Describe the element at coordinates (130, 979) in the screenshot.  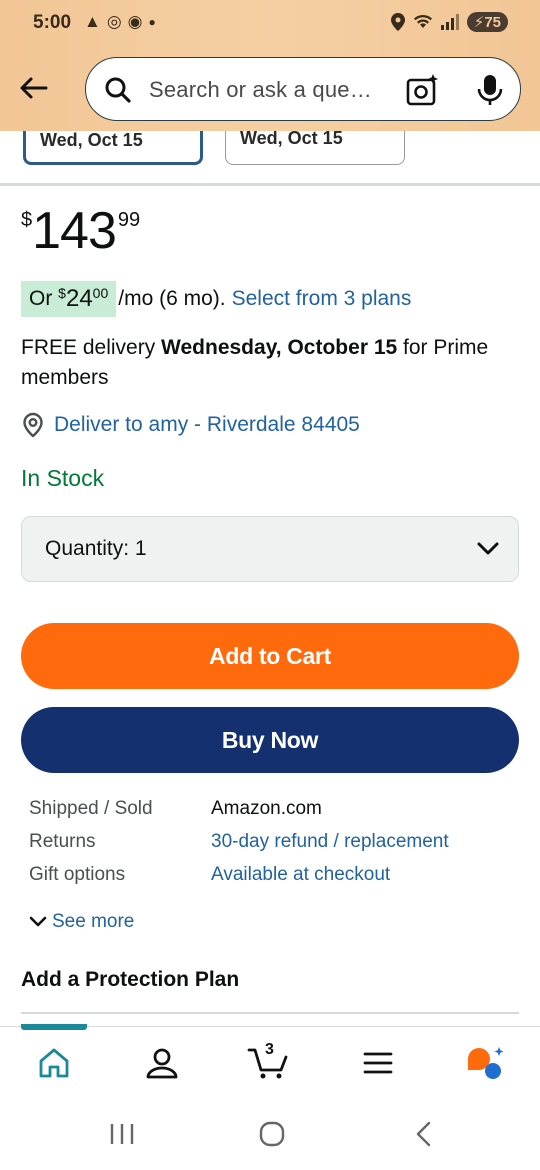
I see `protection-plan-heading: Add a Protection Plan` at that location.